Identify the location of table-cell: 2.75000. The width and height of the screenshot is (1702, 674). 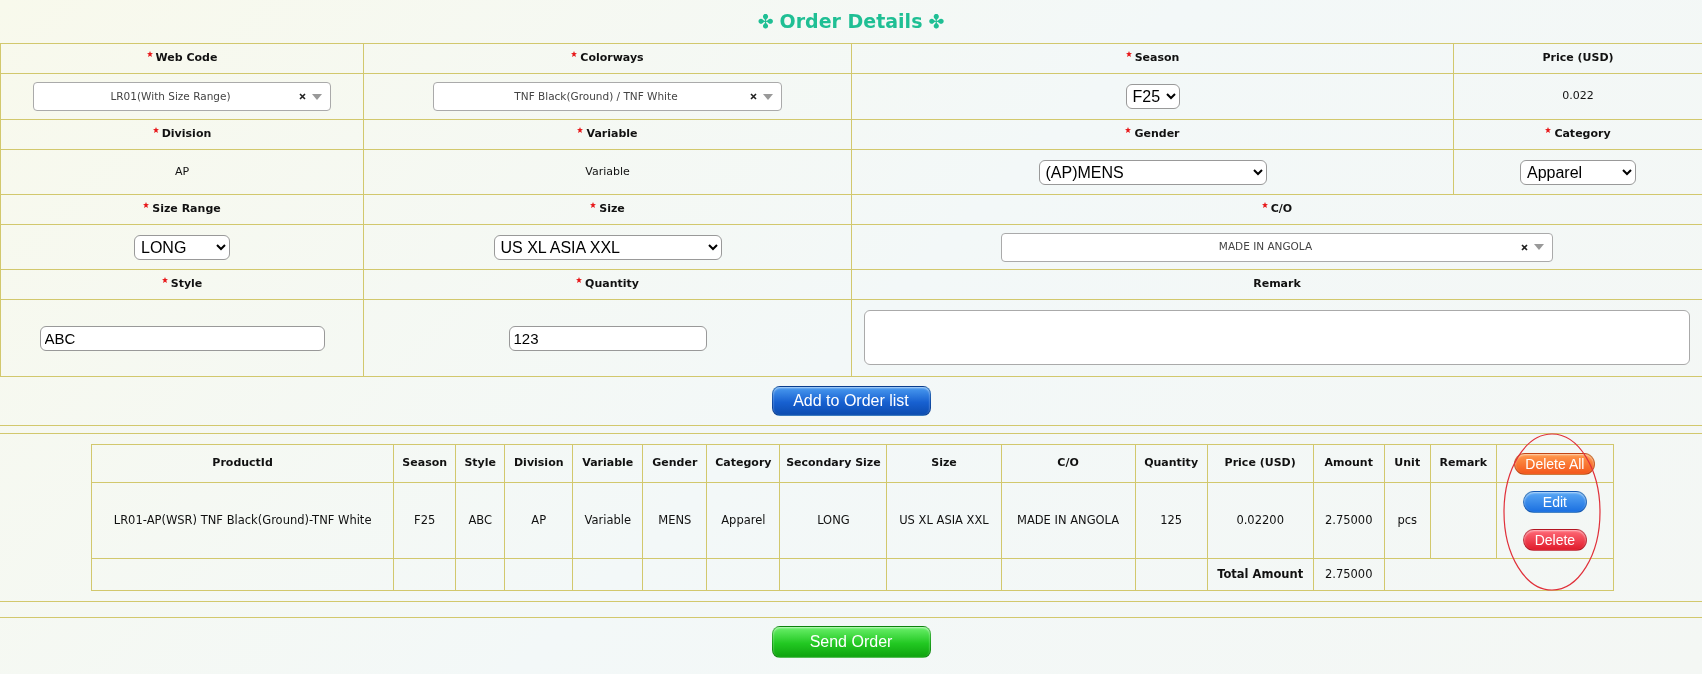
(1348, 519).